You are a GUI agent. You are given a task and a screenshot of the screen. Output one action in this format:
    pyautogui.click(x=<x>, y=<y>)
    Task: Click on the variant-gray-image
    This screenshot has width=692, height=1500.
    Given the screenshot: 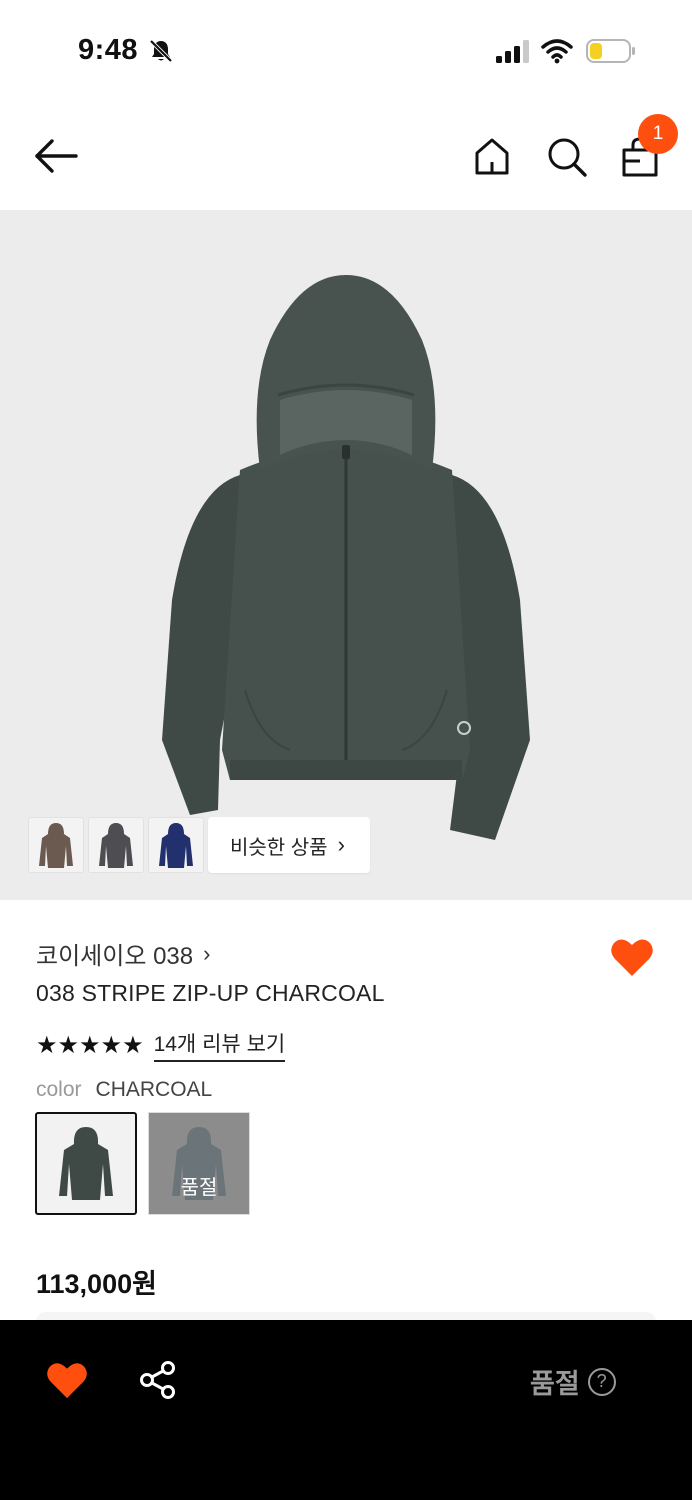 What is the action you would take?
    pyautogui.click(x=116, y=845)
    